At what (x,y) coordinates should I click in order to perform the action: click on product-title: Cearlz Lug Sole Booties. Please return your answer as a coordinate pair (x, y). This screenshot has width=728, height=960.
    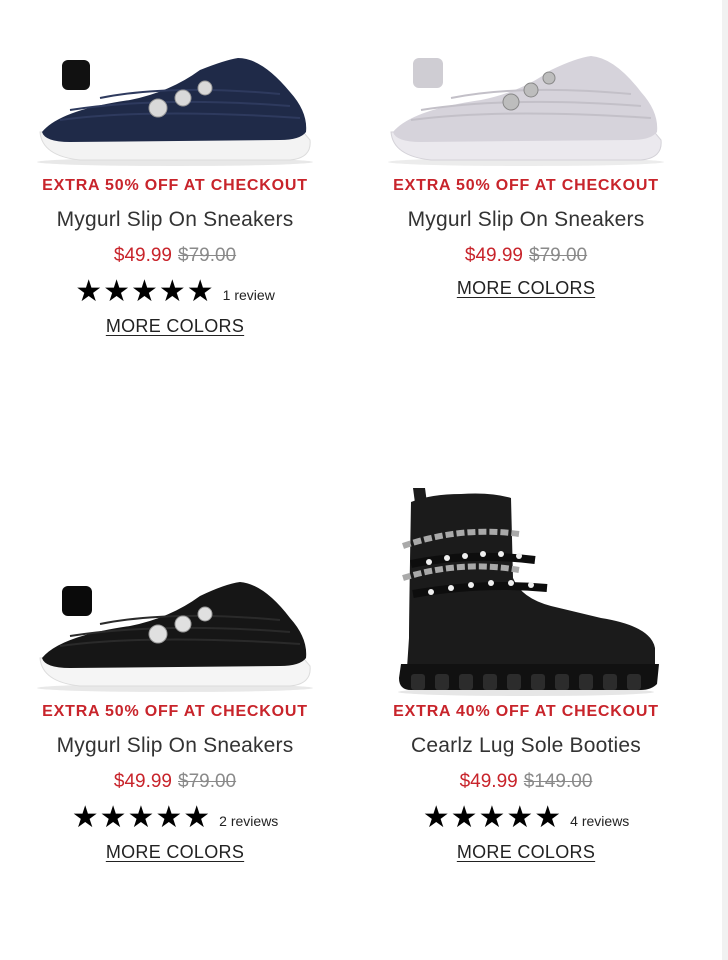
    Looking at the image, I should click on (526, 746).